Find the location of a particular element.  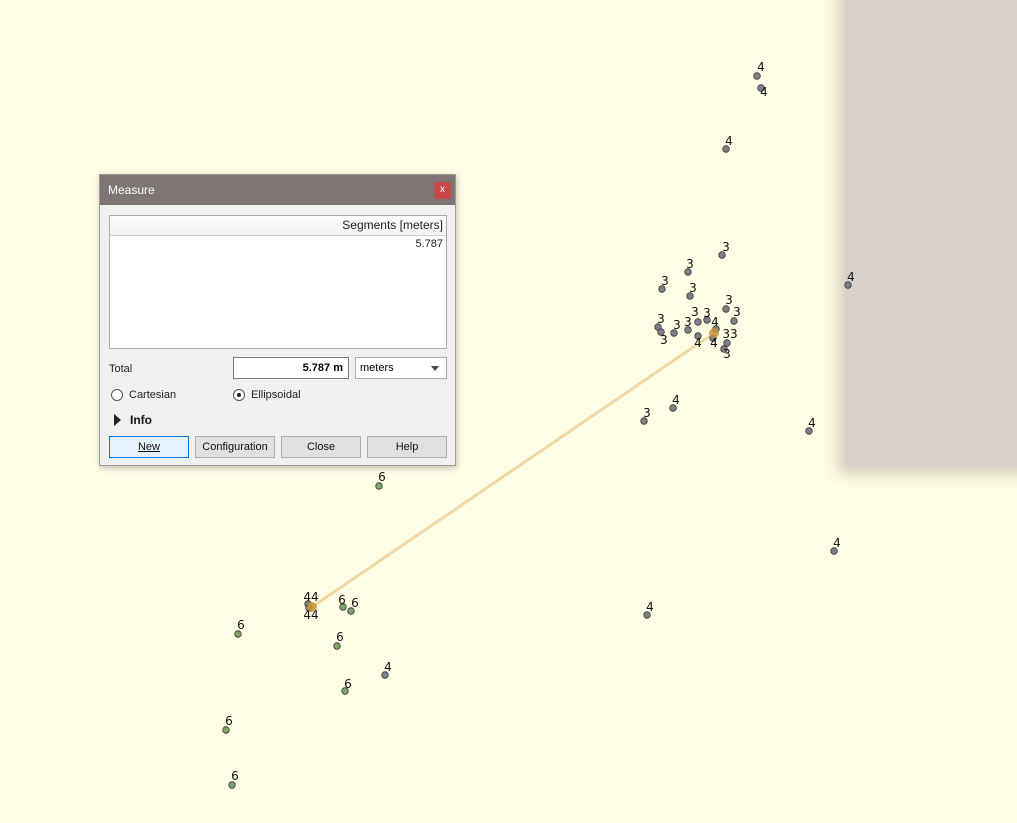

chevron-down-icon is located at coordinates (435, 368).